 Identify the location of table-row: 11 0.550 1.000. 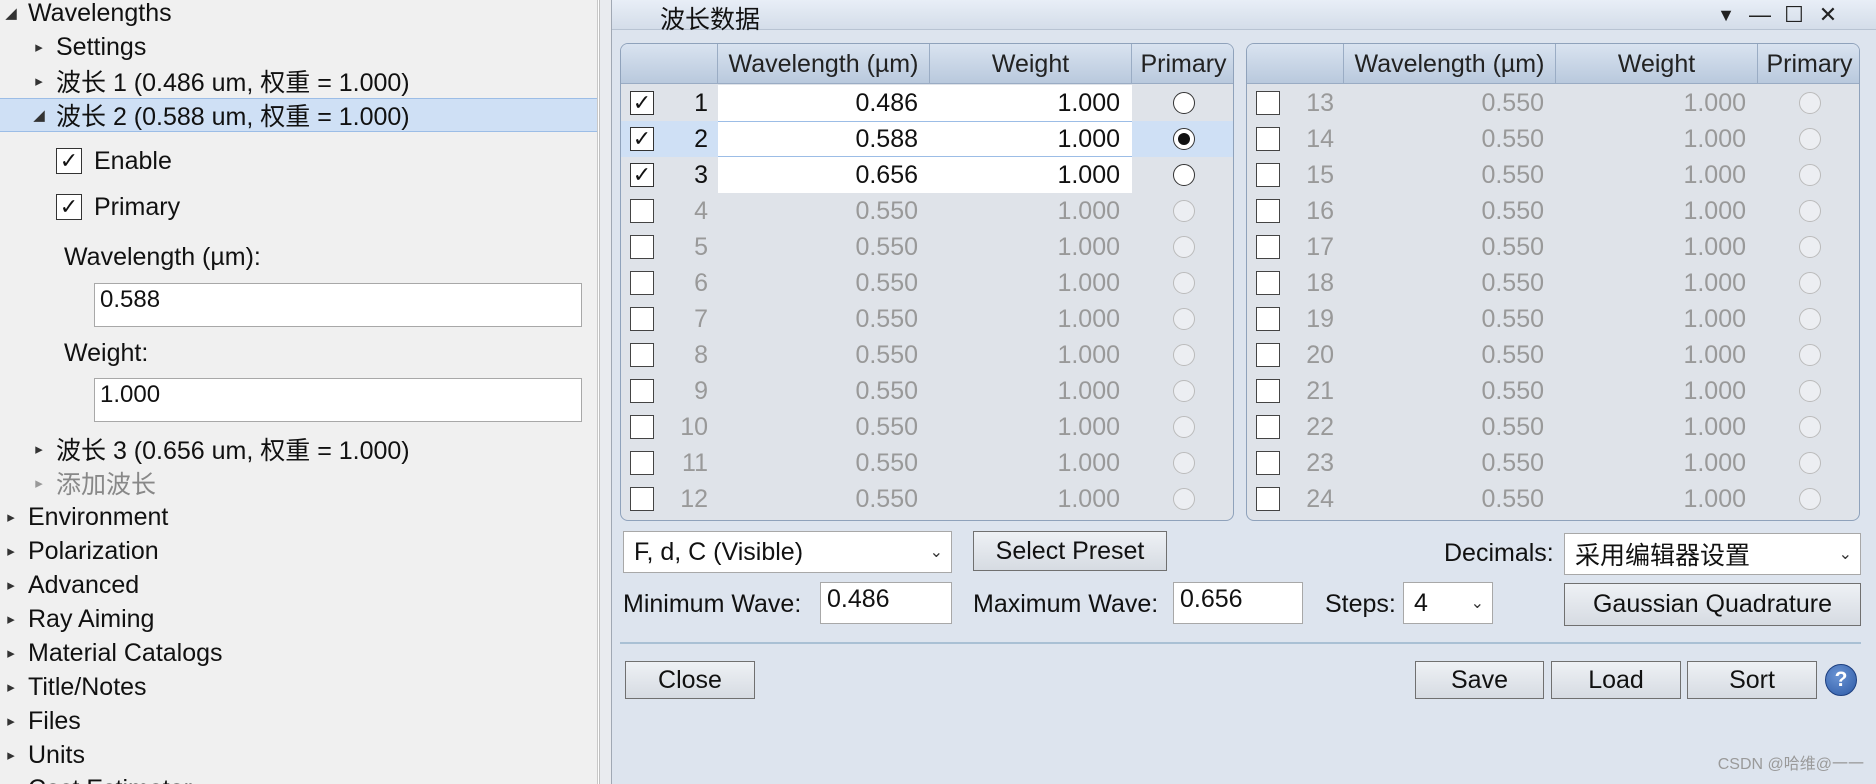
(927, 463).